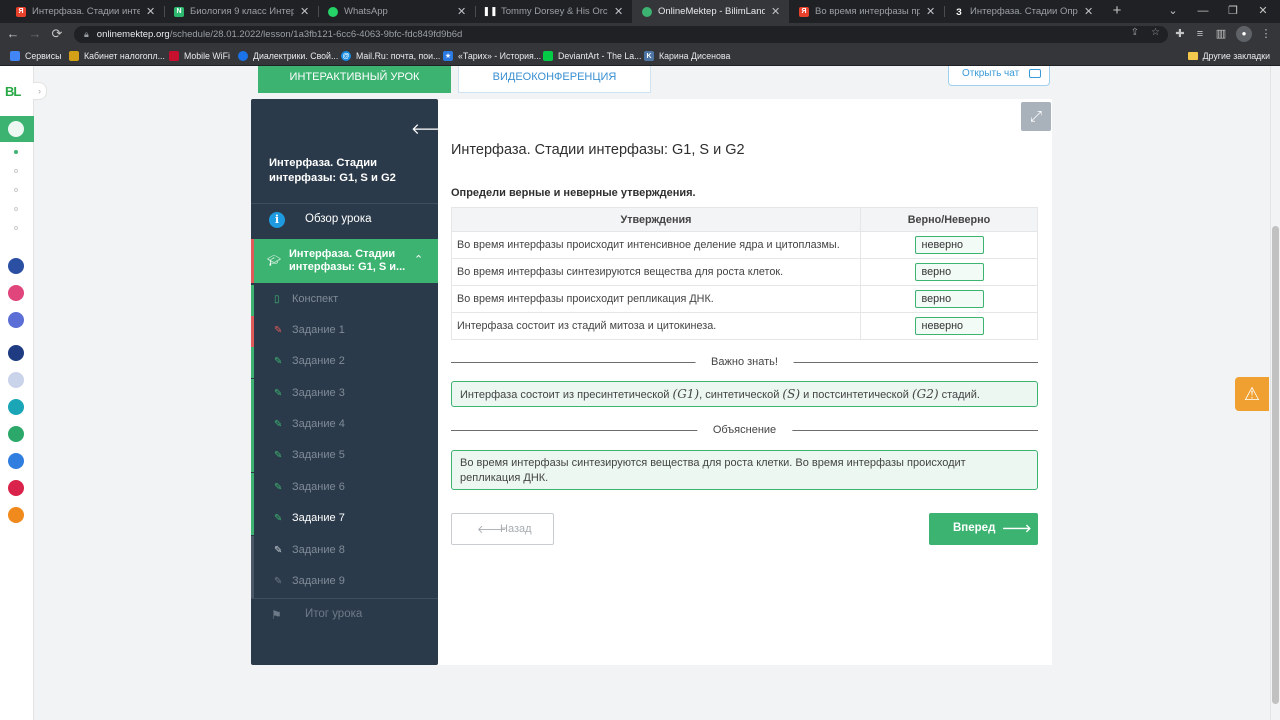 The height and width of the screenshot is (720, 1280). I want to click on profile-avatar-icon: ●, so click(1244, 34).